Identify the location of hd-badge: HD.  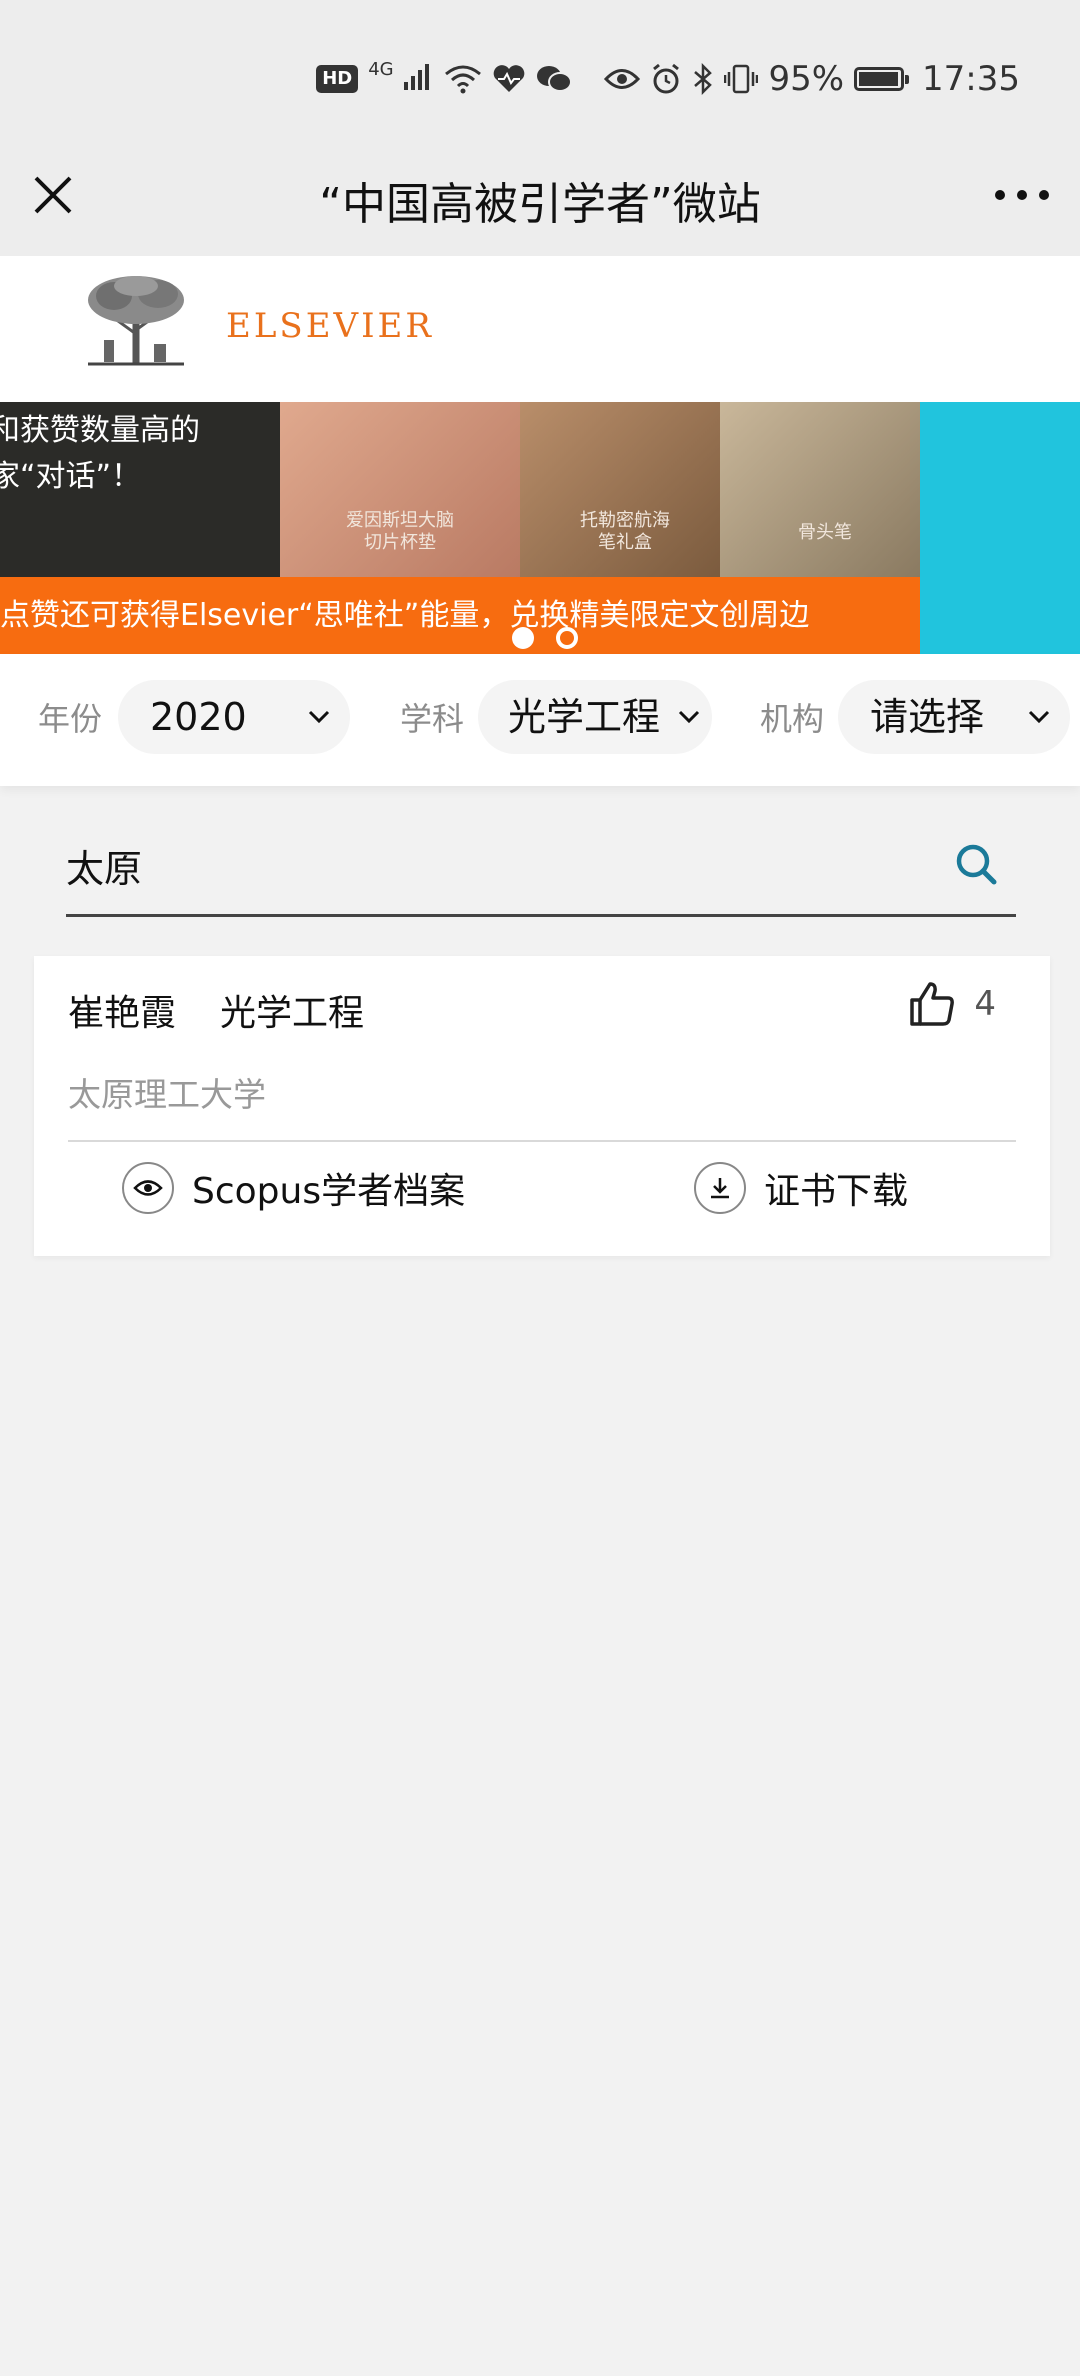
(337, 79).